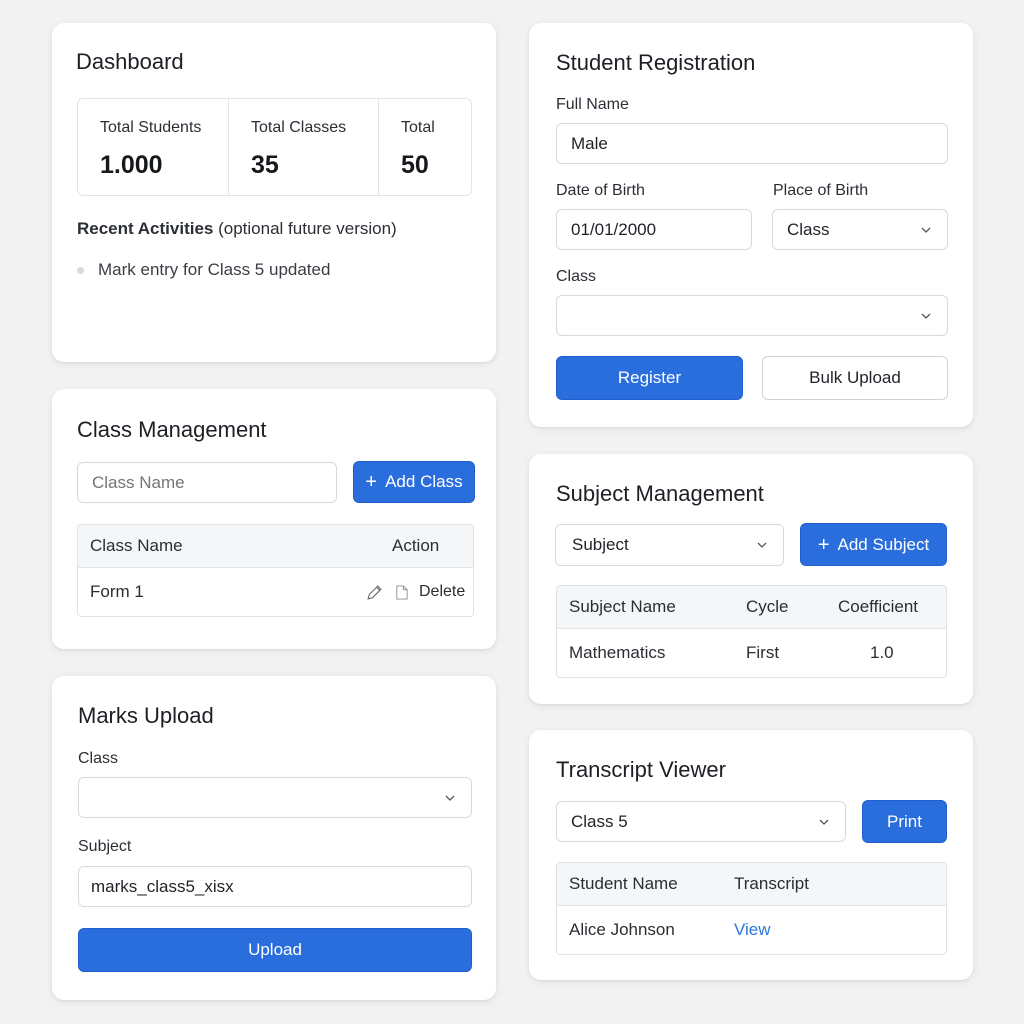 The height and width of the screenshot is (1024, 1024). Describe the element at coordinates (752, 315) in the screenshot. I see `class-select` at that location.